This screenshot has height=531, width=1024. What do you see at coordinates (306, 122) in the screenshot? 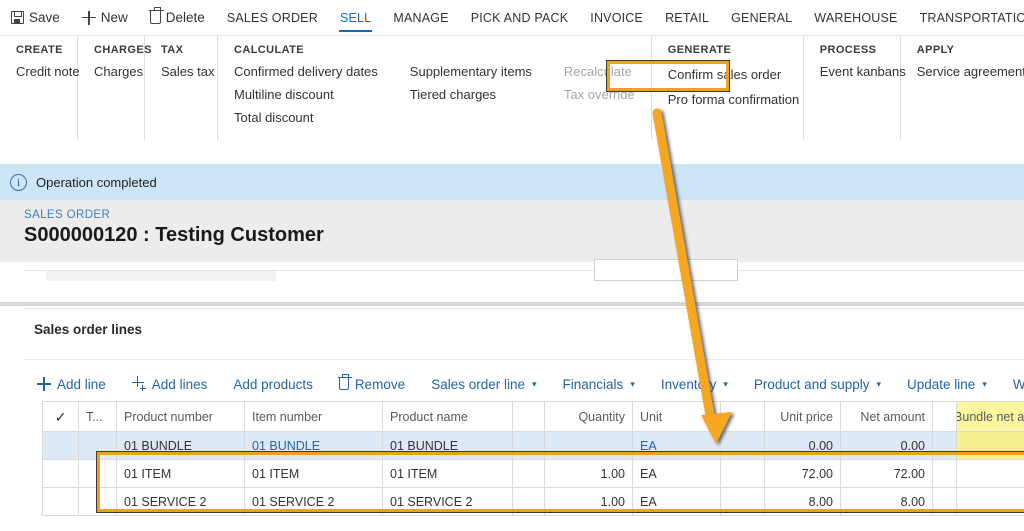
I see `ribbon-item-total-discount: Total discount` at bounding box center [306, 122].